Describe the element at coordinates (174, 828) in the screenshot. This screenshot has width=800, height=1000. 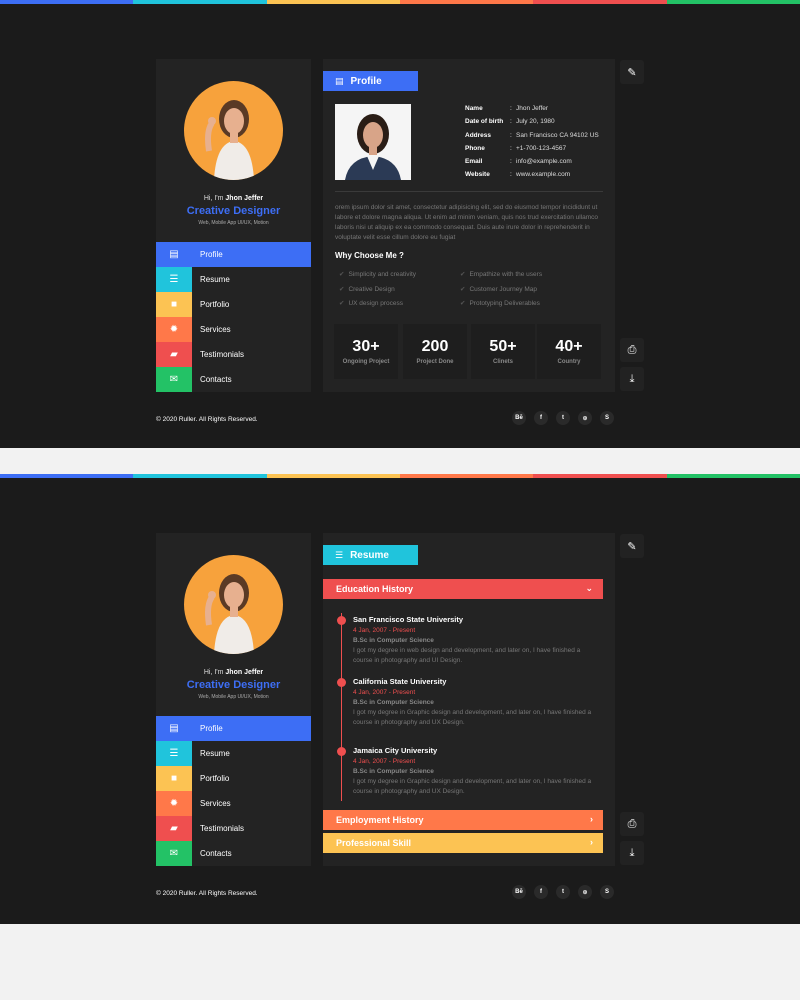
I see `chat-icon: ▰` at that location.